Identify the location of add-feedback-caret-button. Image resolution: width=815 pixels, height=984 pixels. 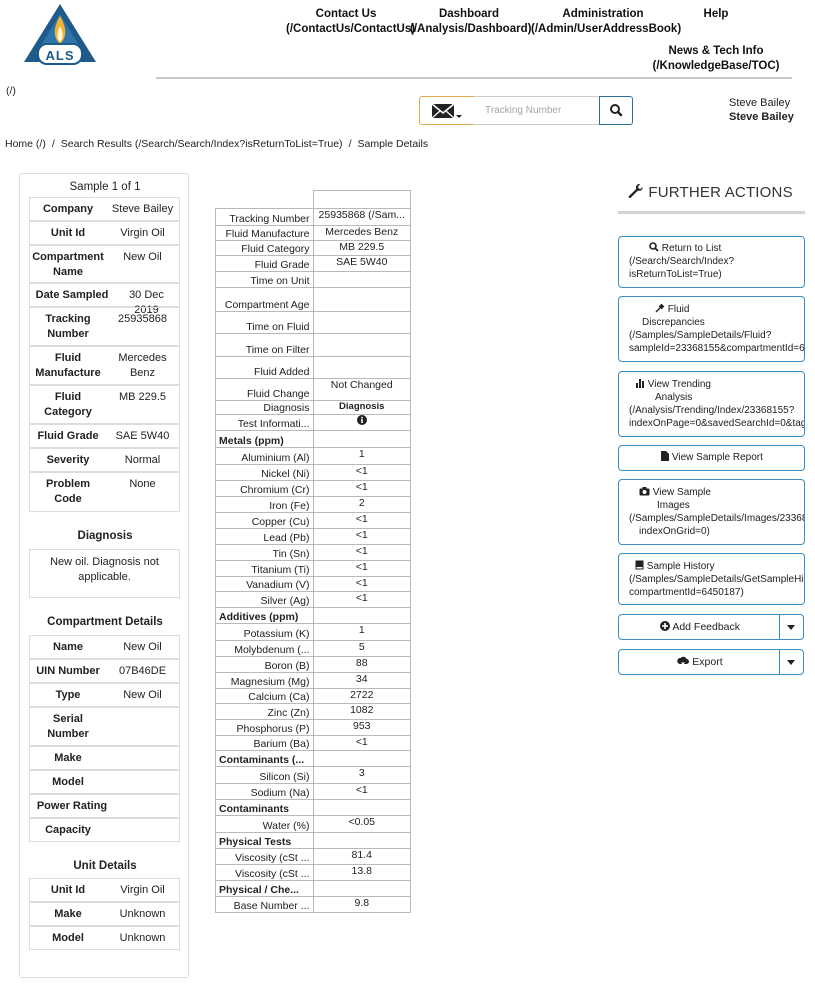
(791, 627).